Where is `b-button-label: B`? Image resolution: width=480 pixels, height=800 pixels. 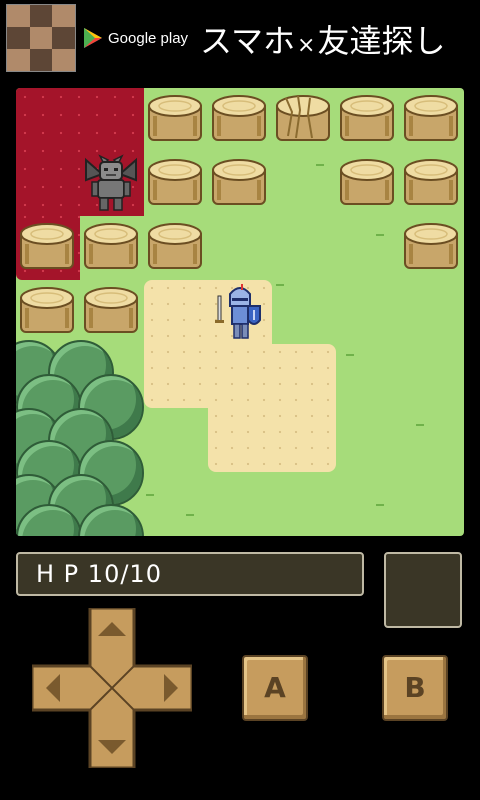
b-button-label: B is located at coordinates (415, 687).